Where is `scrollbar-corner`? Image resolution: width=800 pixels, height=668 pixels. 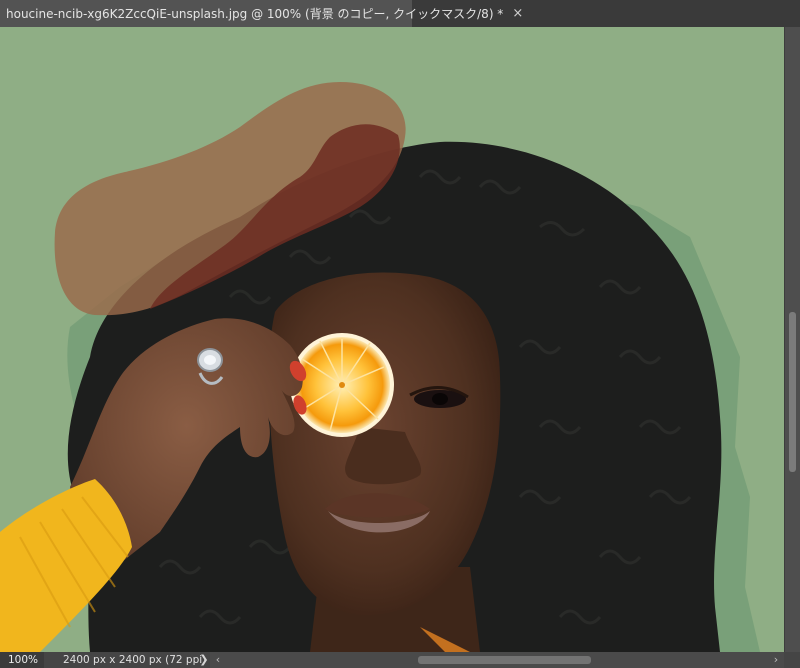 scrollbar-corner is located at coordinates (792, 660).